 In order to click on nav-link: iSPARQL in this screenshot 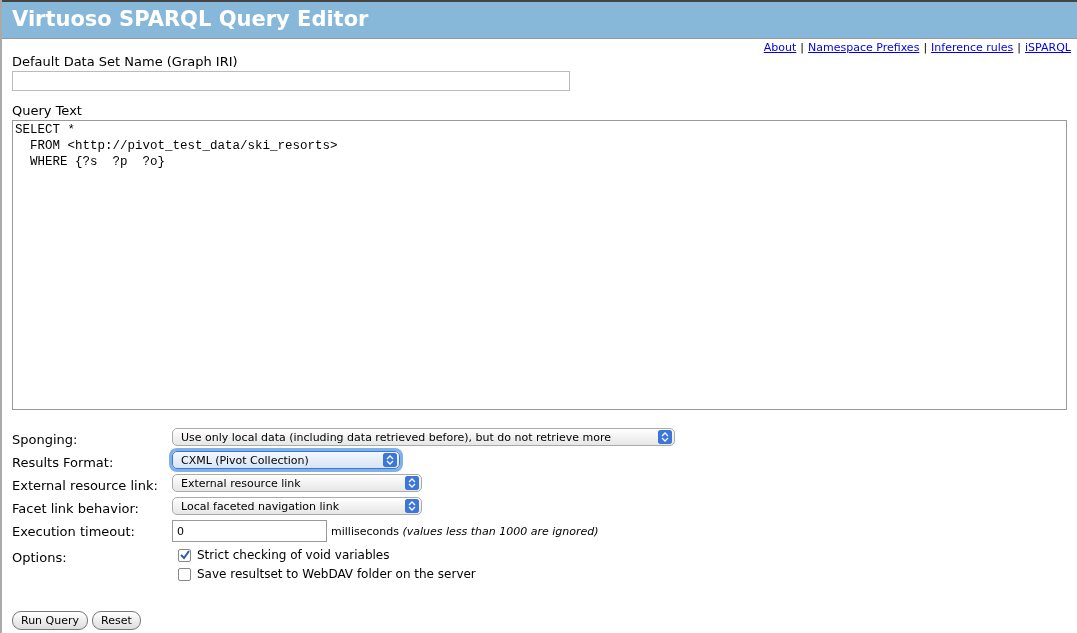, I will do `click(1048, 47)`.